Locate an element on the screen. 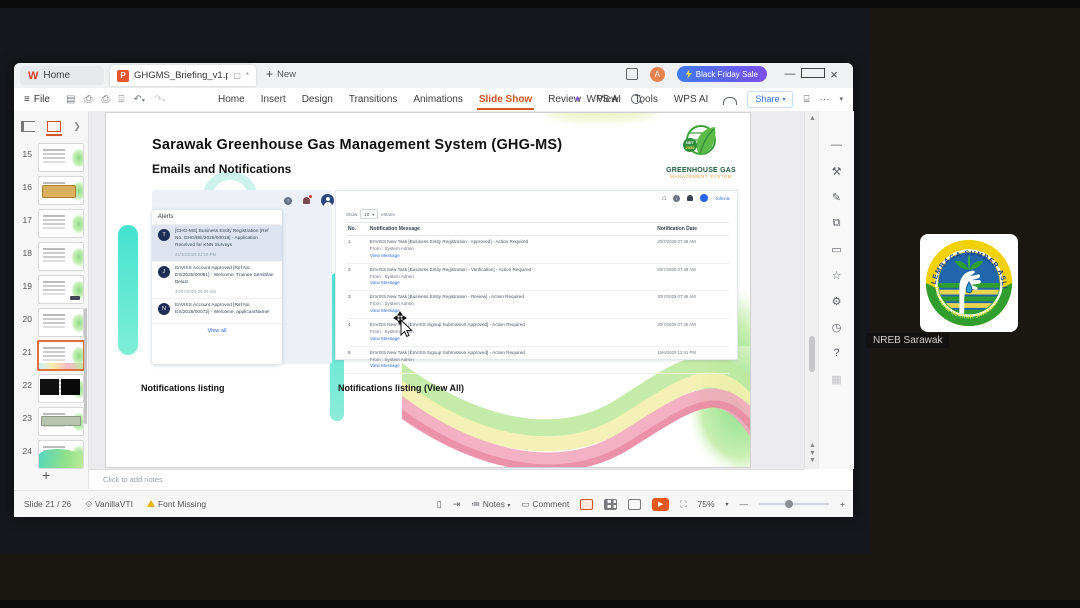  slide-thumbnail: 16 is located at coordinates (51, 190).